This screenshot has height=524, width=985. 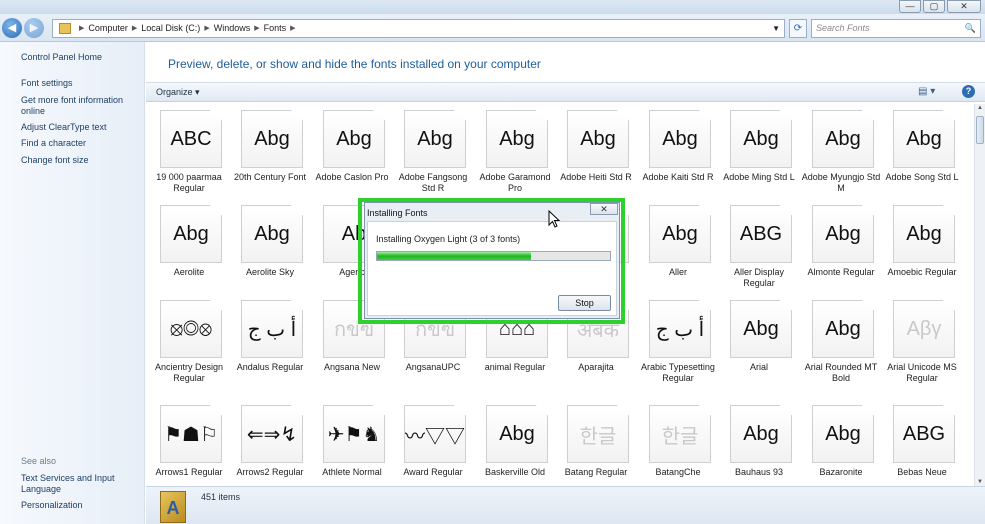 I want to click on sidebar-link-text-services: Text Services and Input Language, so click(x=78, y=484).